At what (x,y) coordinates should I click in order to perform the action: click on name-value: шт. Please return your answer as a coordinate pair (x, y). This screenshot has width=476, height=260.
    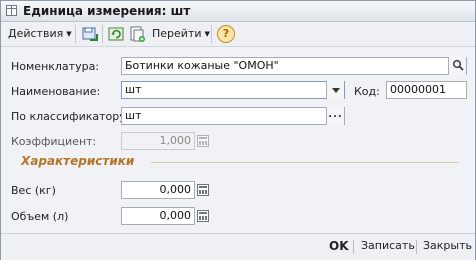
    Looking at the image, I should click on (133, 89).